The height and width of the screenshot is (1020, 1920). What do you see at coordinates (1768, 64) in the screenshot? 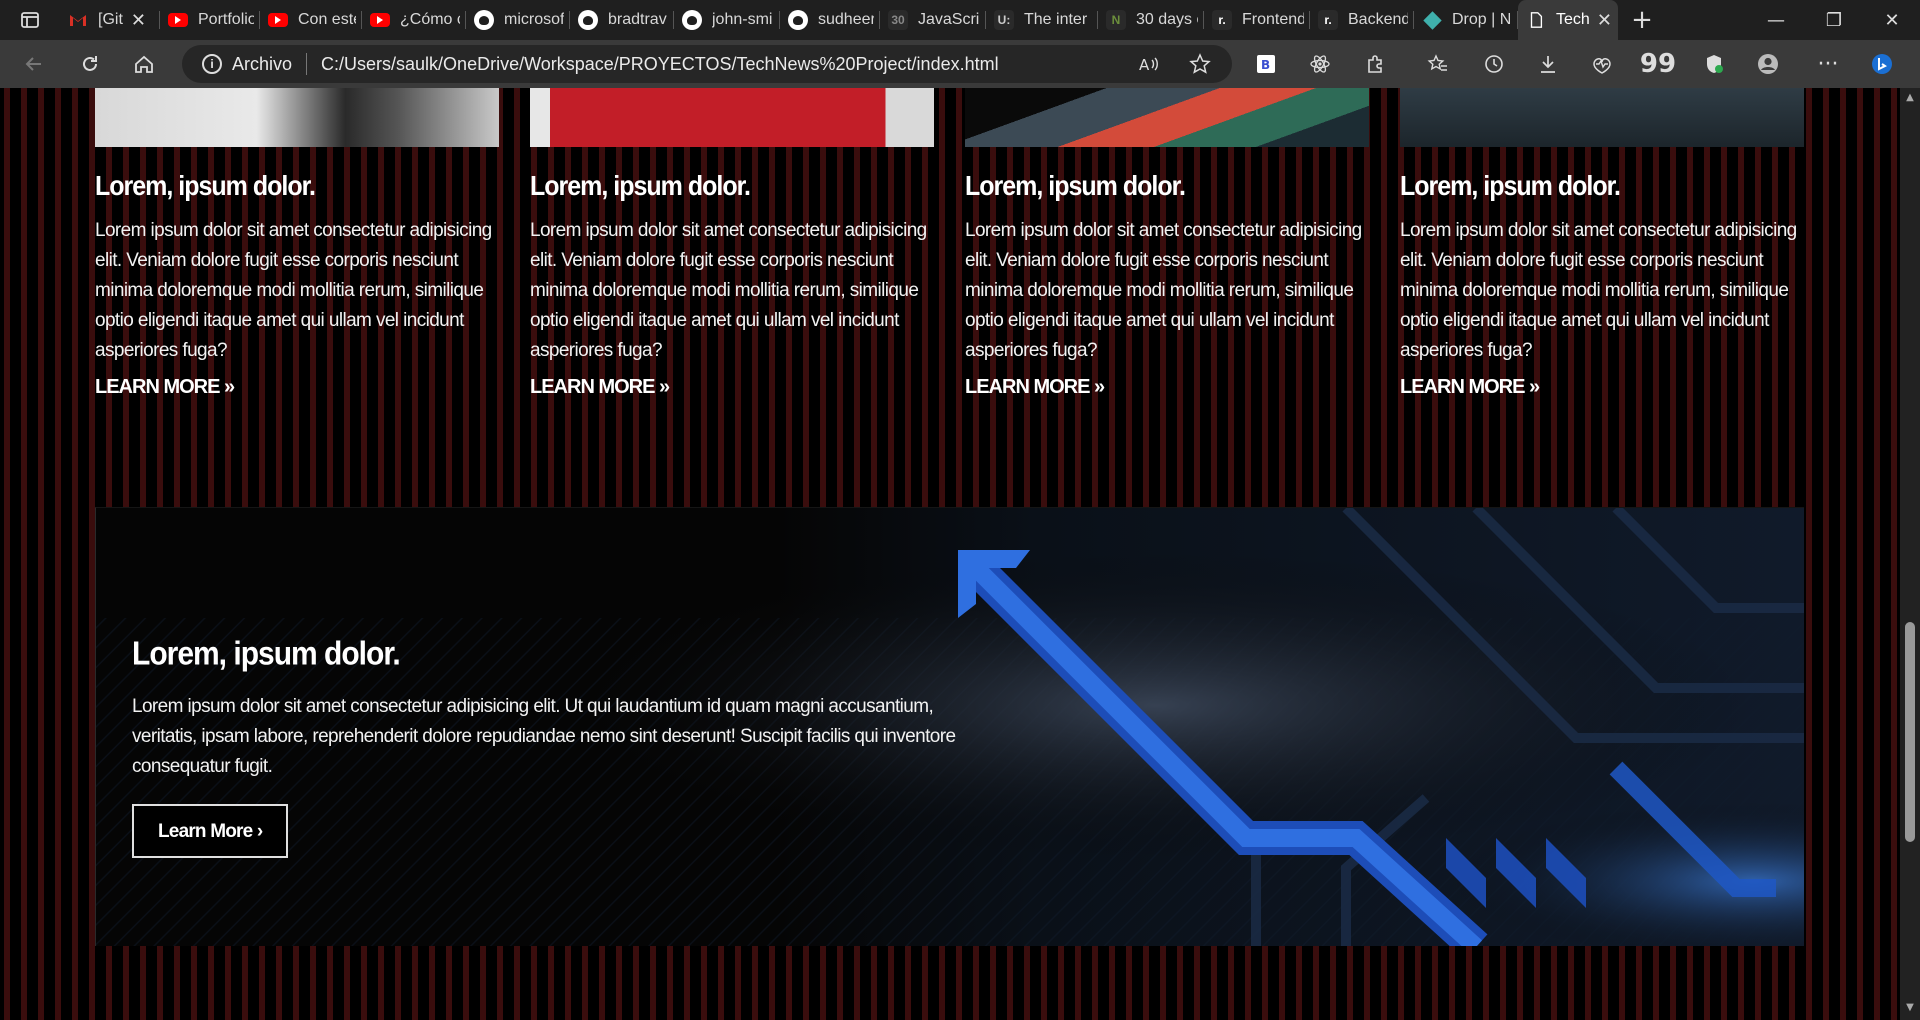
I see `profile-avatar-icon` at bounding box center [1768, 64].